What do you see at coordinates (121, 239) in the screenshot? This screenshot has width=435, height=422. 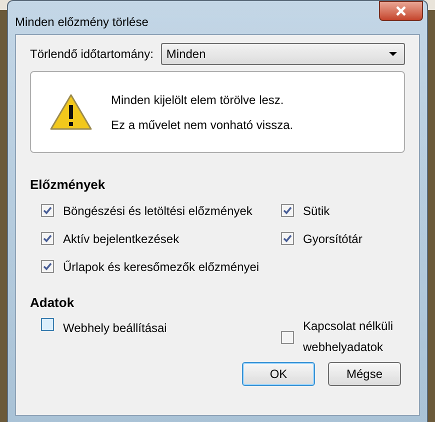 I see `checkbox-label: Aktív bejelentkezések` at bounding box center [121, 239].